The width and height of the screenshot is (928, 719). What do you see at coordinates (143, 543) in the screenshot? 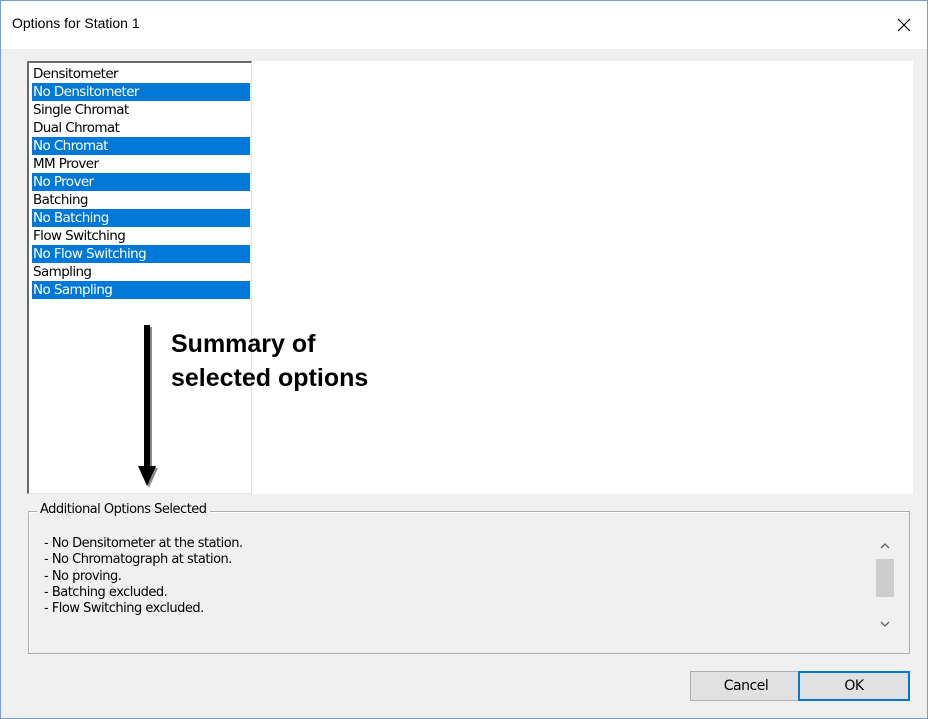
I see `summary-line: - No Densitometer at the station.` at bounding box center [143, 543].